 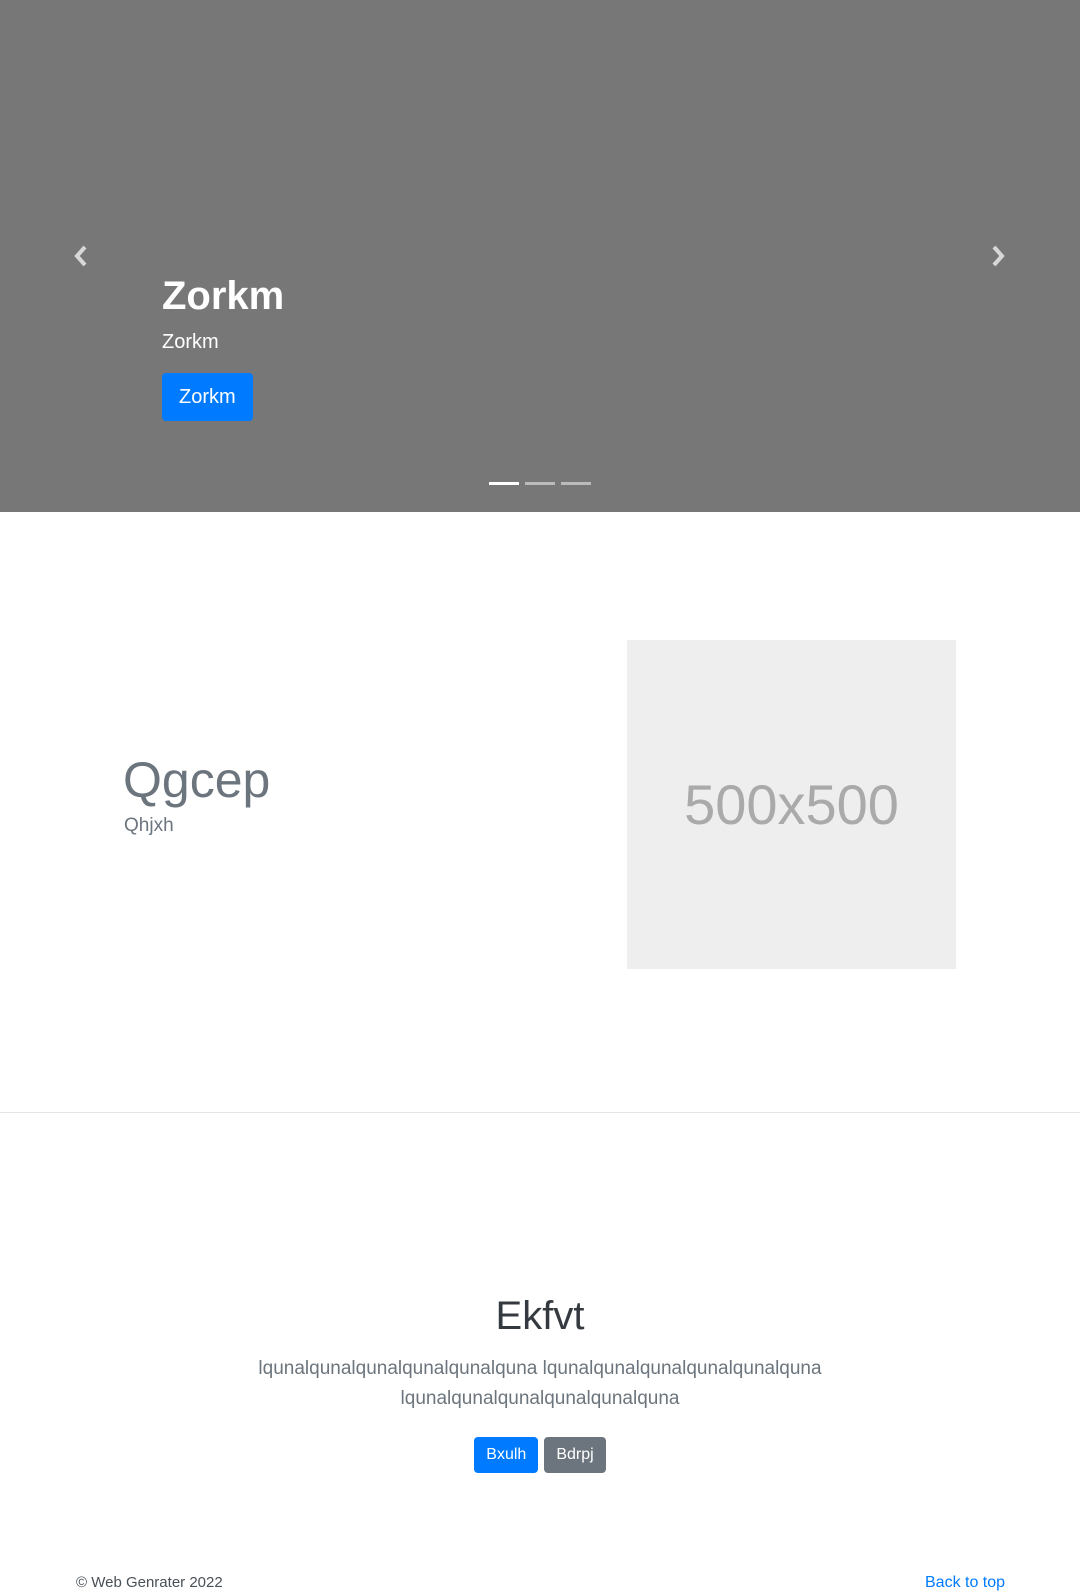 I want to click on back-to-top-link: Back to top, so click(x=965, y=1583).